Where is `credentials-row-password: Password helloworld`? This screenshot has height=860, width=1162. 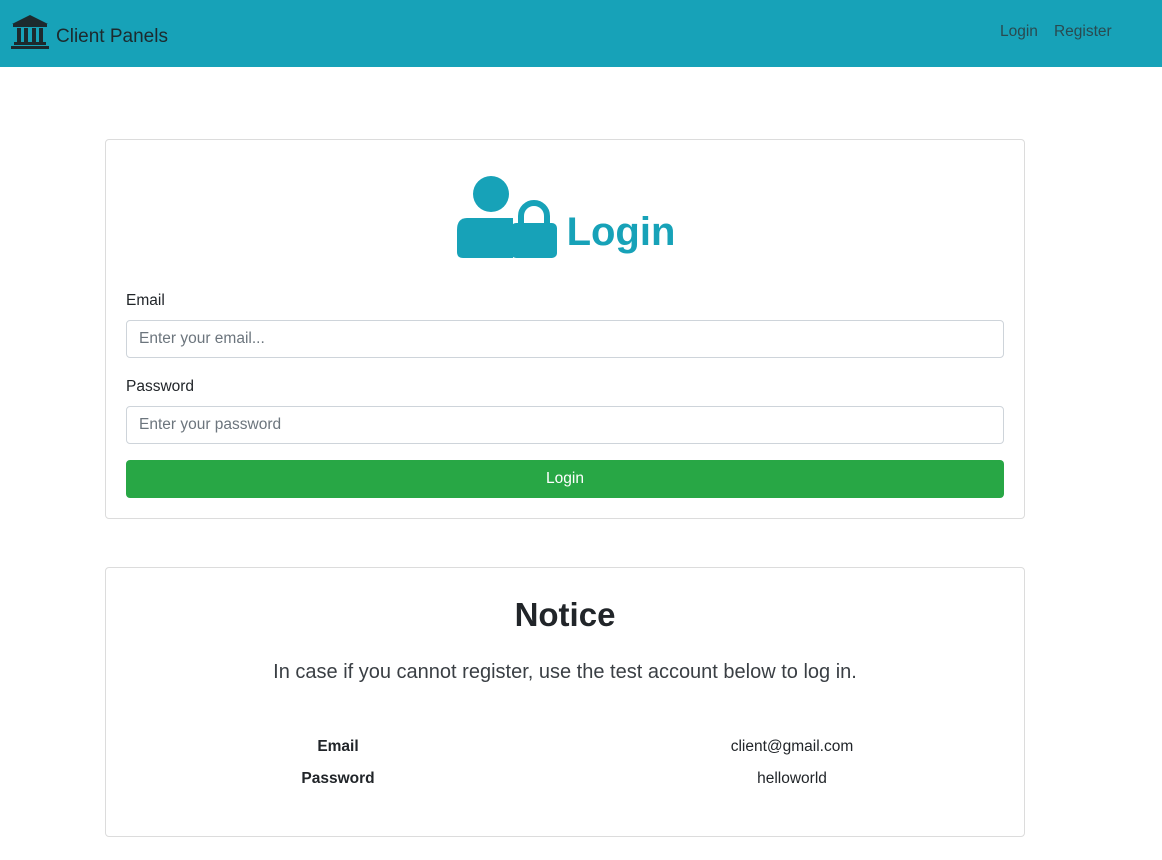
credentials-row-password: Password helloworld is located at coordinates (565, 782).